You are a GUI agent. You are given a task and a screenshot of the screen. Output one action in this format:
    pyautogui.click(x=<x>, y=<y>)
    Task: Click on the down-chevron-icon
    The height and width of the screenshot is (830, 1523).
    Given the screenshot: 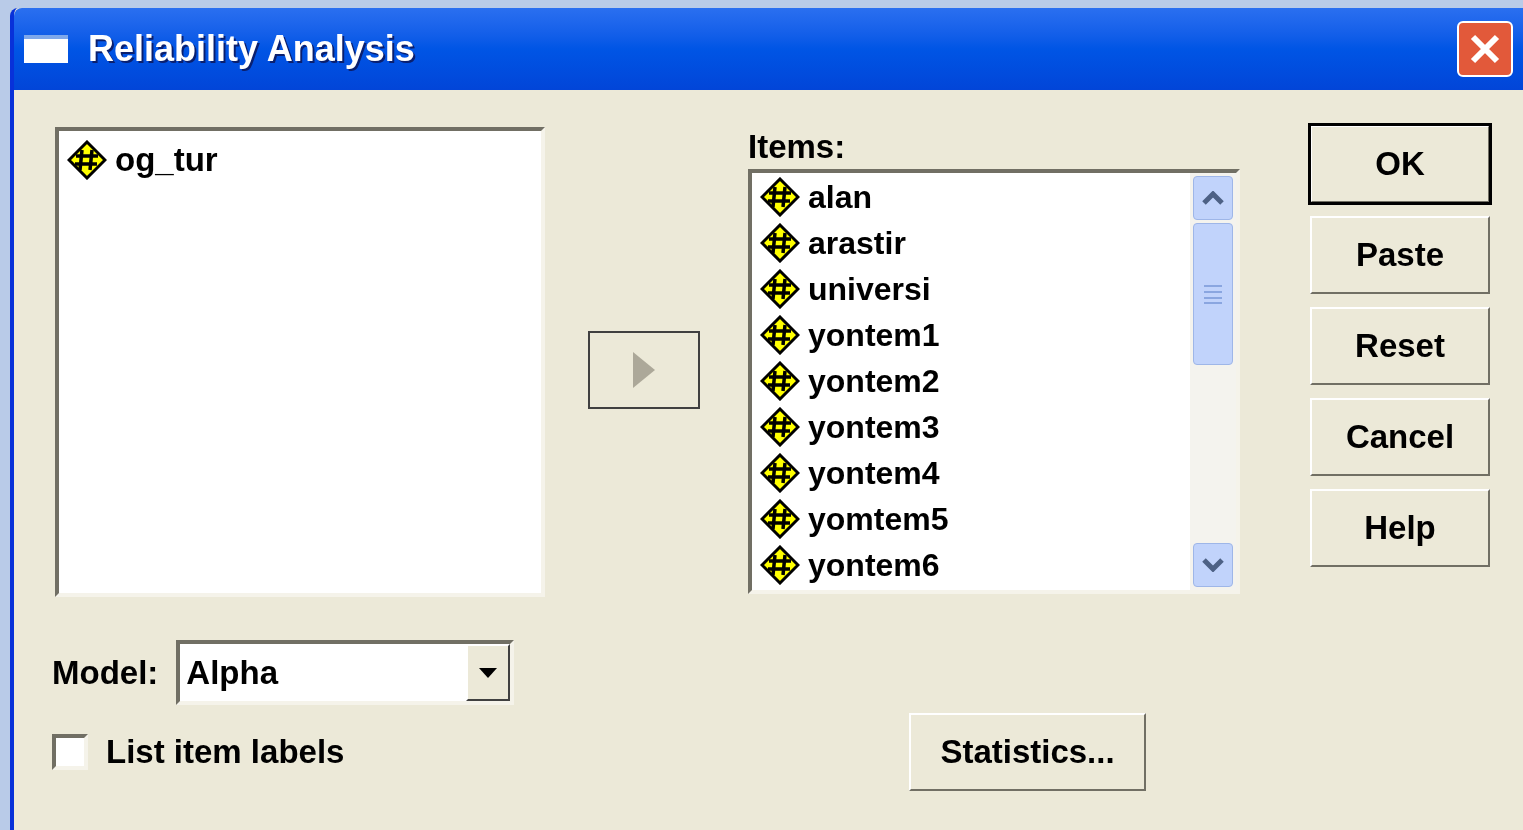 What is the action you would take?
    pyautogui.click(x=1213, y=565)
    